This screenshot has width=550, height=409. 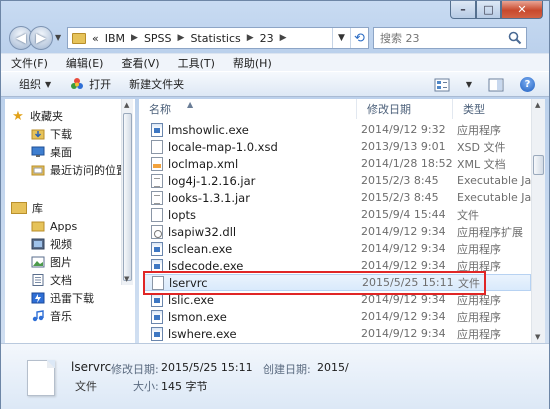 What do you see at coordinates (275, 84) in the screenshot?
I see `command-bar: 组织 ▼ 打开 新建文件夹 ▼ ?` at bounding box center [275, 84].